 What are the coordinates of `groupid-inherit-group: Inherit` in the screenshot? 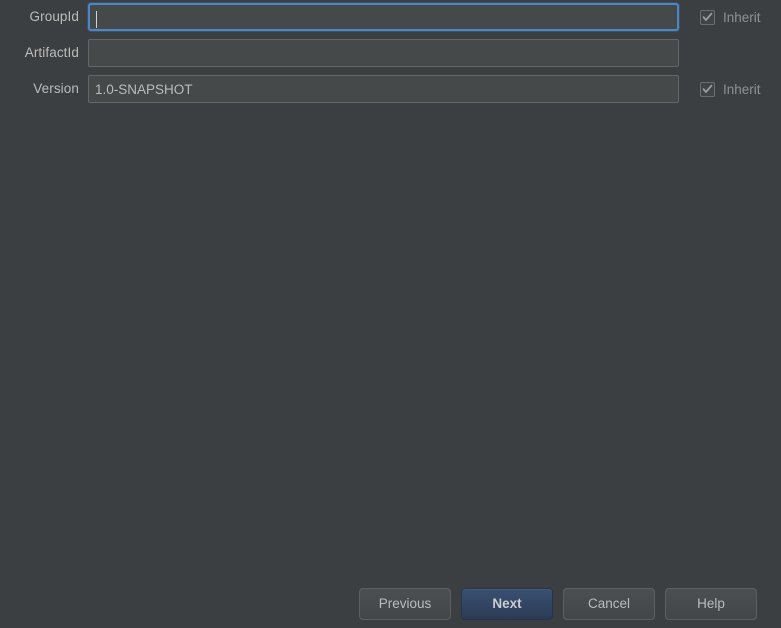 It's located at (730, 17).